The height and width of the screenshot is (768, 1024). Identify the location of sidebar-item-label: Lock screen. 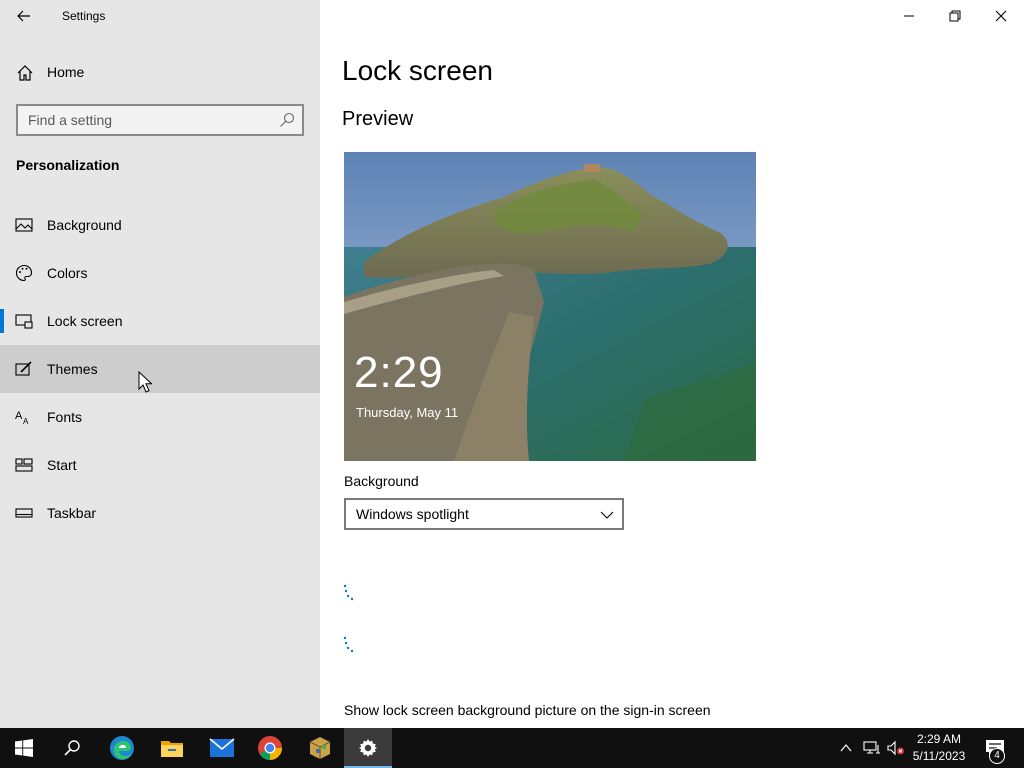
(85, 321).